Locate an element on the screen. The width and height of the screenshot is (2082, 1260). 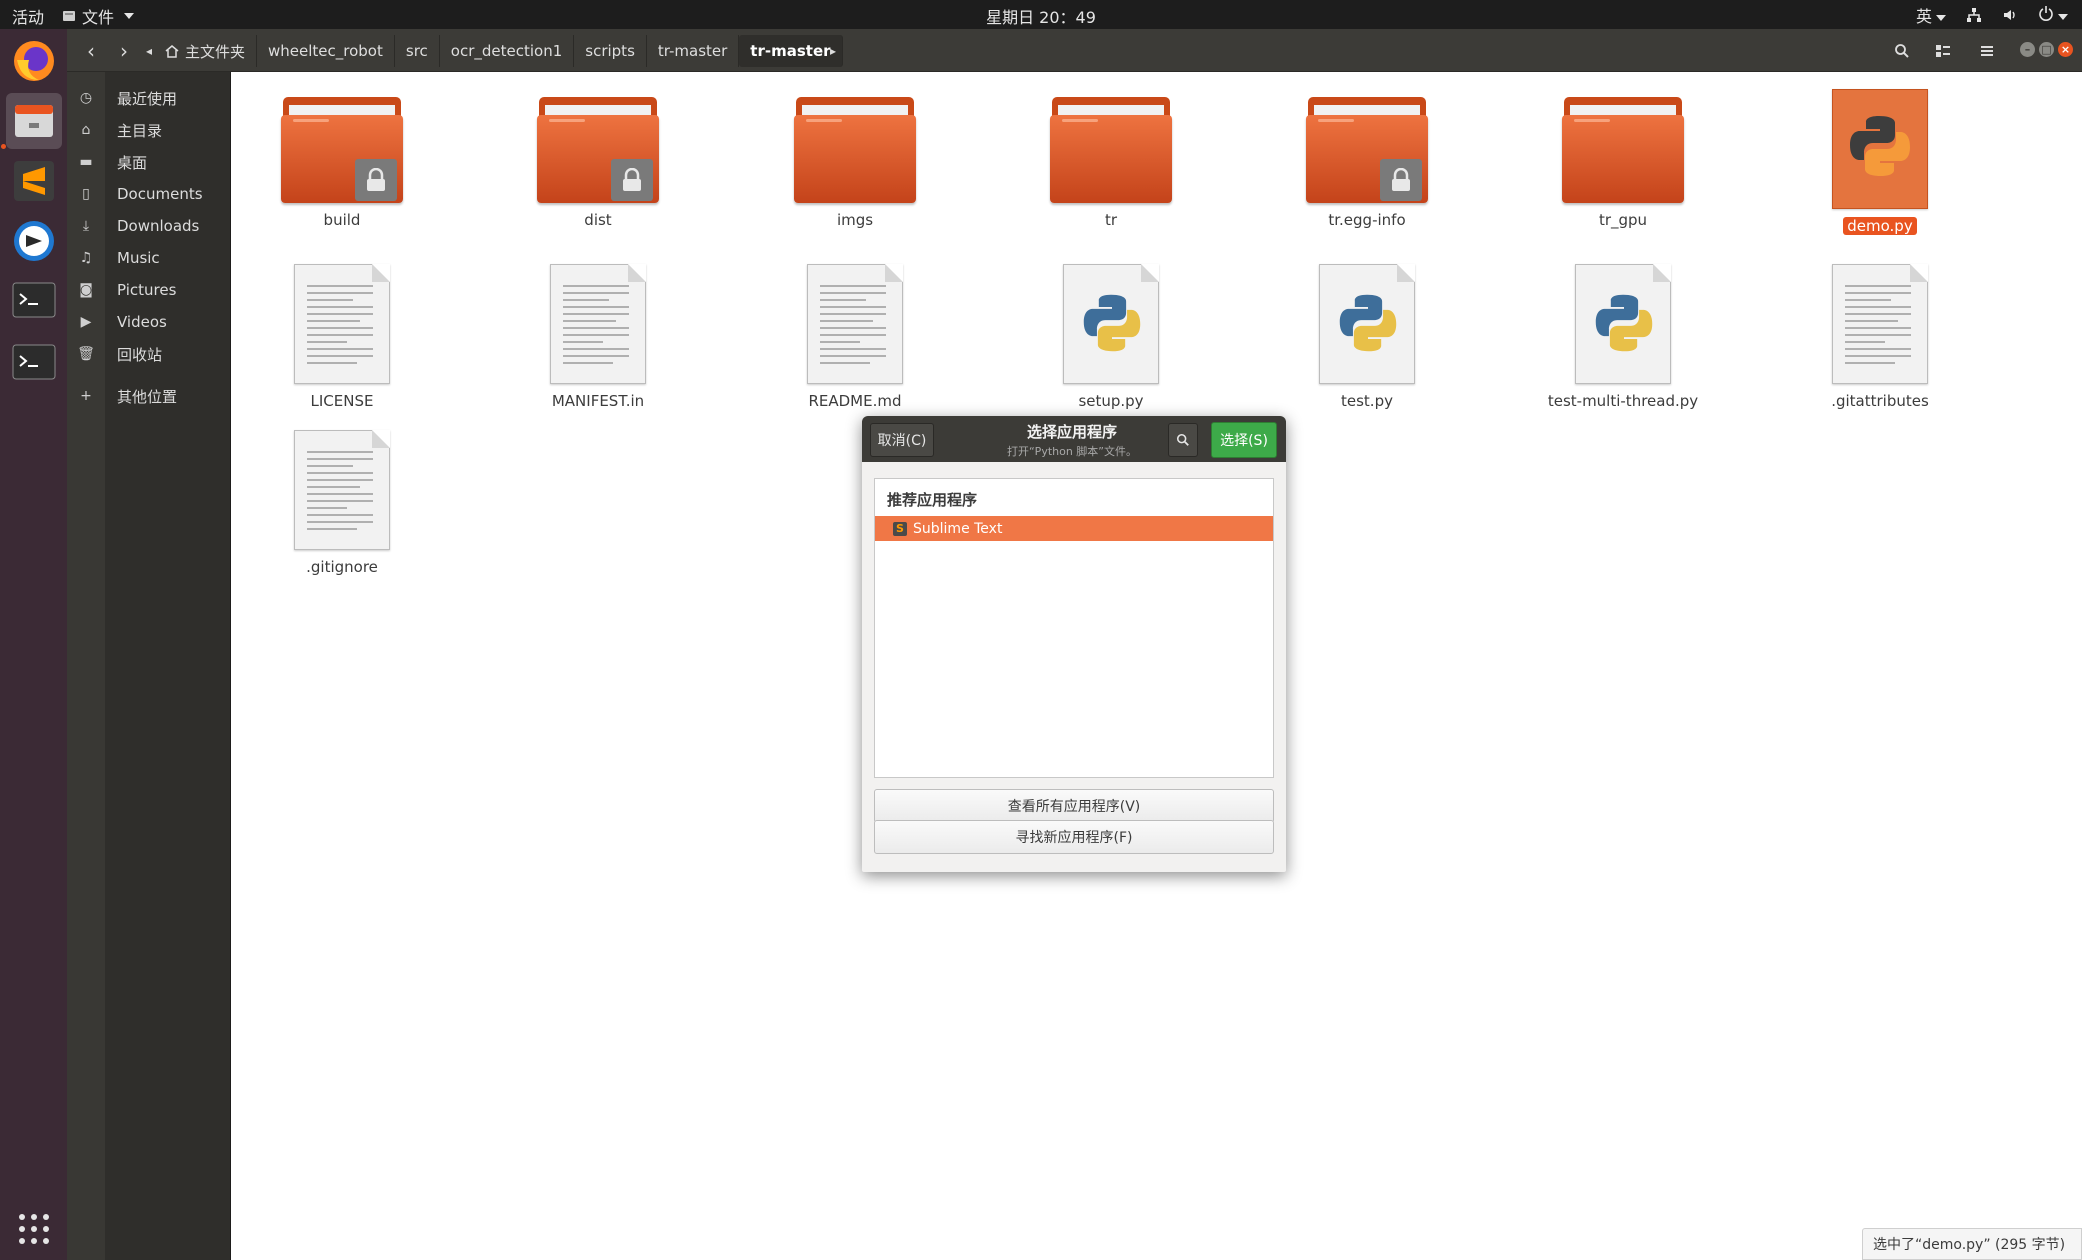
crumb-src: src is located at coordinates (417, 51).